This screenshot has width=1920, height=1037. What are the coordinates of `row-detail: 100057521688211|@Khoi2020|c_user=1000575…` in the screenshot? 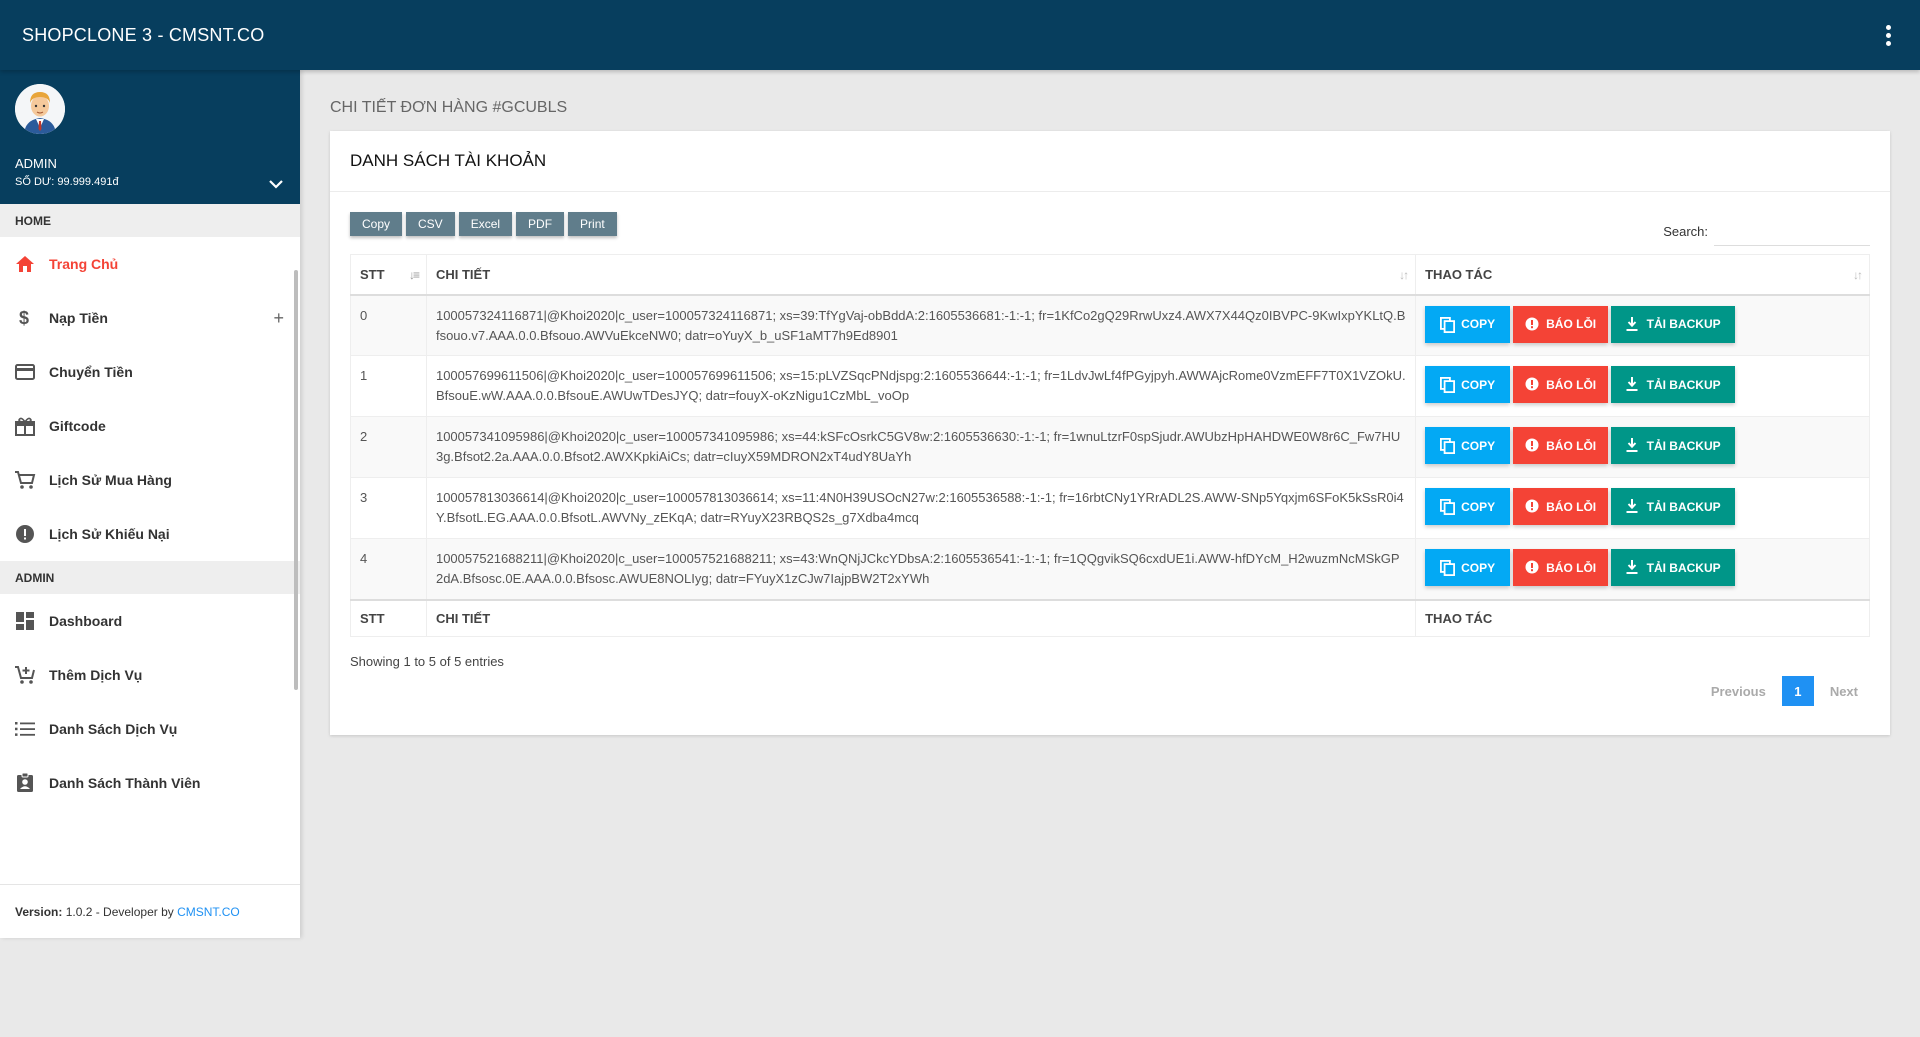 It's located at (921, 569).